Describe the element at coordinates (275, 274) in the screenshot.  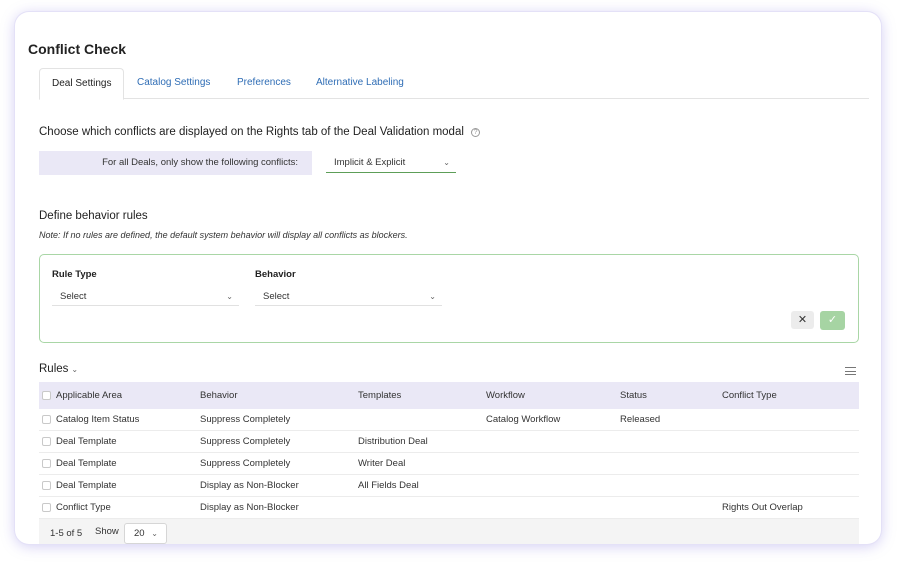
I see `behavior-label: Behavior` at that location.